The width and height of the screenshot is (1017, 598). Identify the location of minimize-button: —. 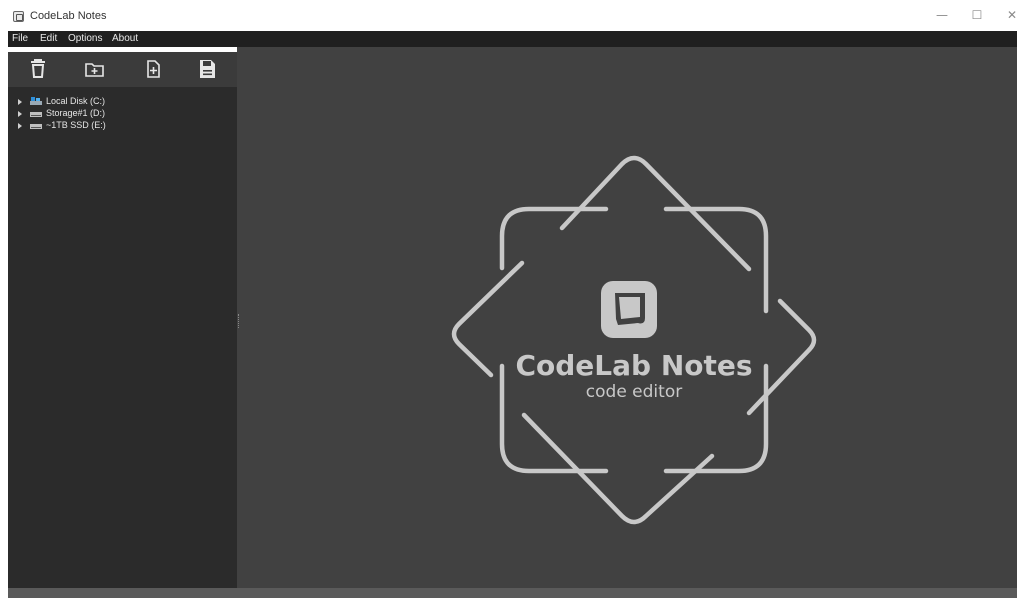
(942, 15).